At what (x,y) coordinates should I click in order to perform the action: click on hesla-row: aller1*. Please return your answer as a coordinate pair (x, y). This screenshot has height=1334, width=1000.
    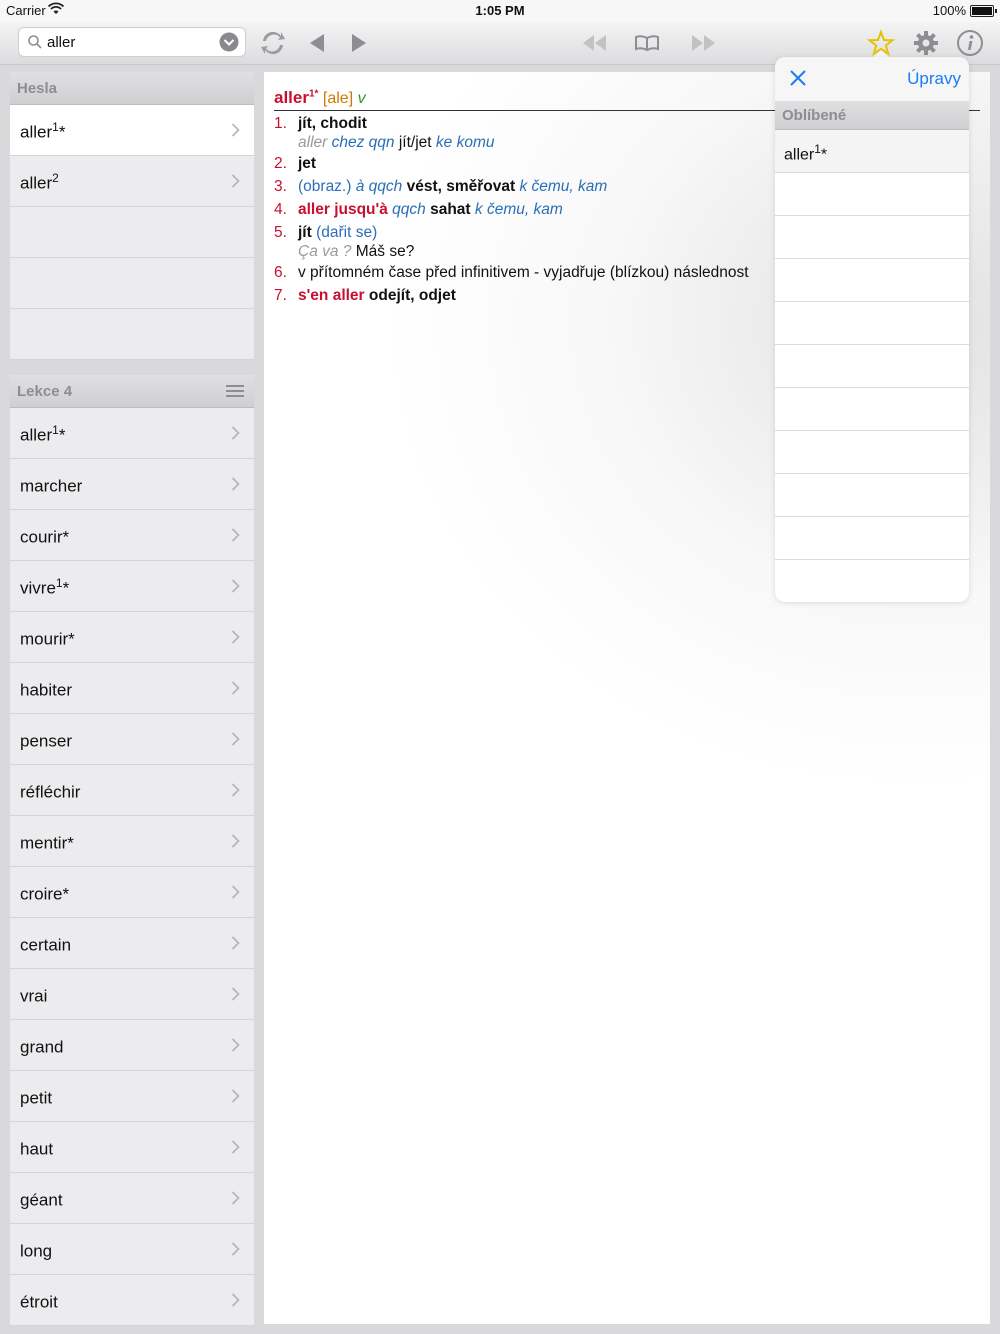
    Looking at the image, I should click on (132, 130).